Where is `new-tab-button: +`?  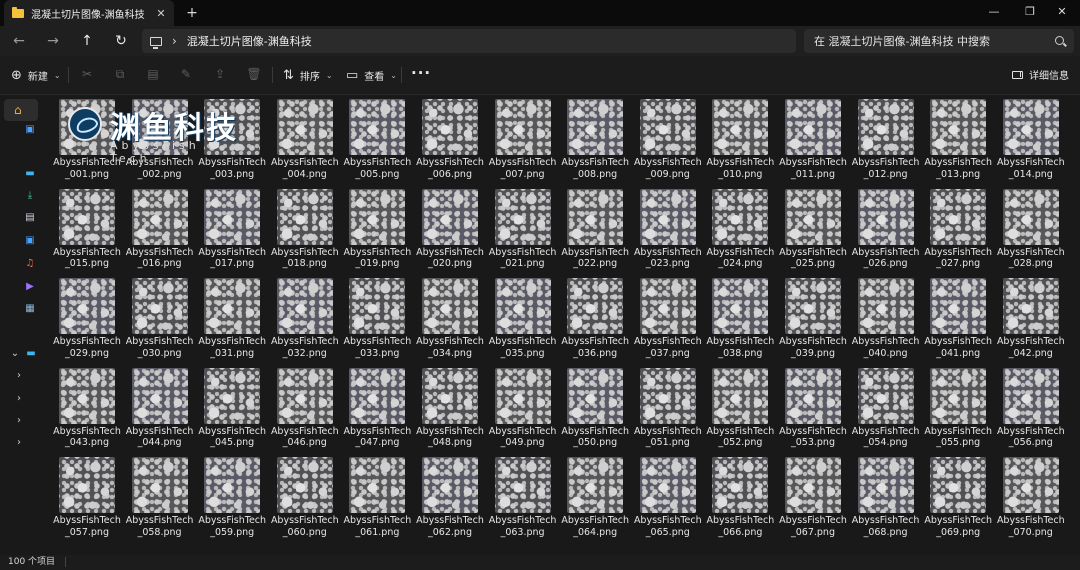 new-tab-button: + is located at coordinates (192, 13).